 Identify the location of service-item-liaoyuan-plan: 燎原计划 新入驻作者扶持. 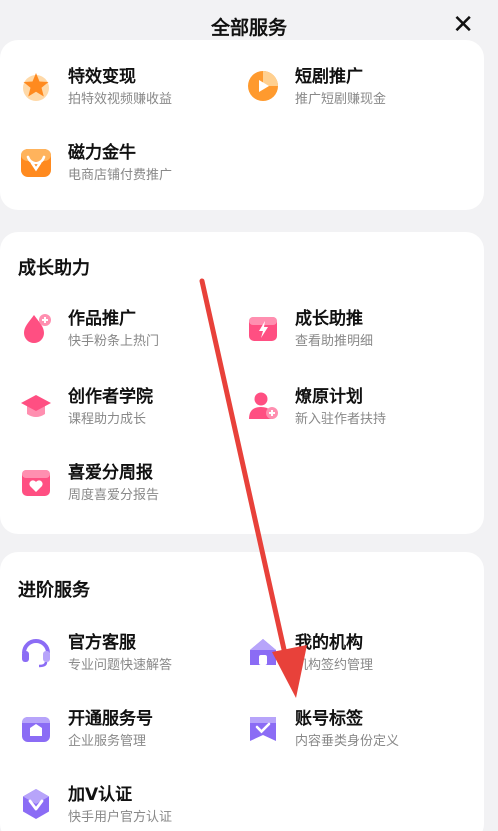
(355, 410).